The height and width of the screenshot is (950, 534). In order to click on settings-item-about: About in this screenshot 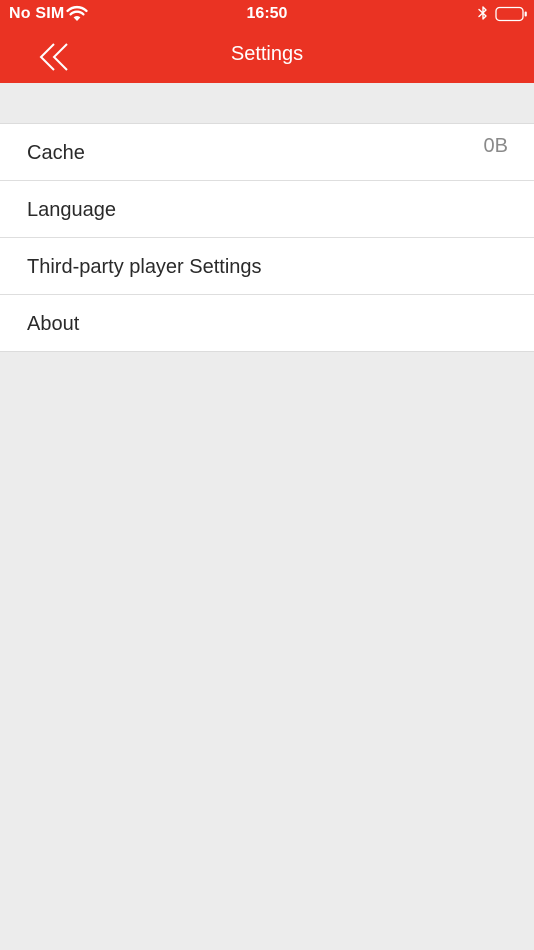, I will do `click(267, 323)`.